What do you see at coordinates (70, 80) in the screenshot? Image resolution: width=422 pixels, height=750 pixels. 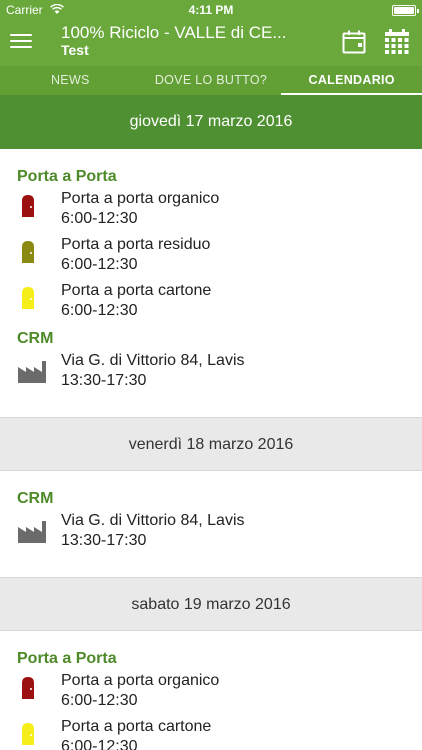 I see `tab-news: NEWS` at bounding box center [70, 80].